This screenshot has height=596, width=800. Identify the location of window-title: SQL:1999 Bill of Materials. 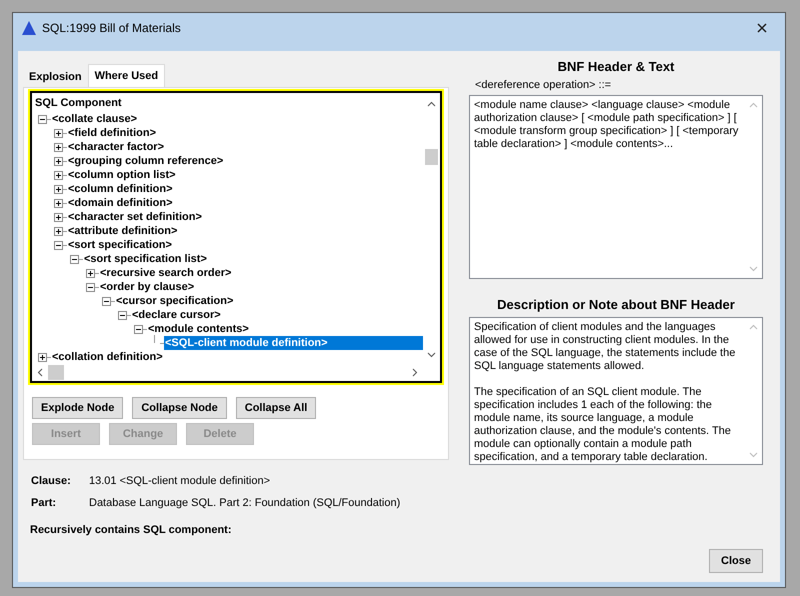
(111, 28).